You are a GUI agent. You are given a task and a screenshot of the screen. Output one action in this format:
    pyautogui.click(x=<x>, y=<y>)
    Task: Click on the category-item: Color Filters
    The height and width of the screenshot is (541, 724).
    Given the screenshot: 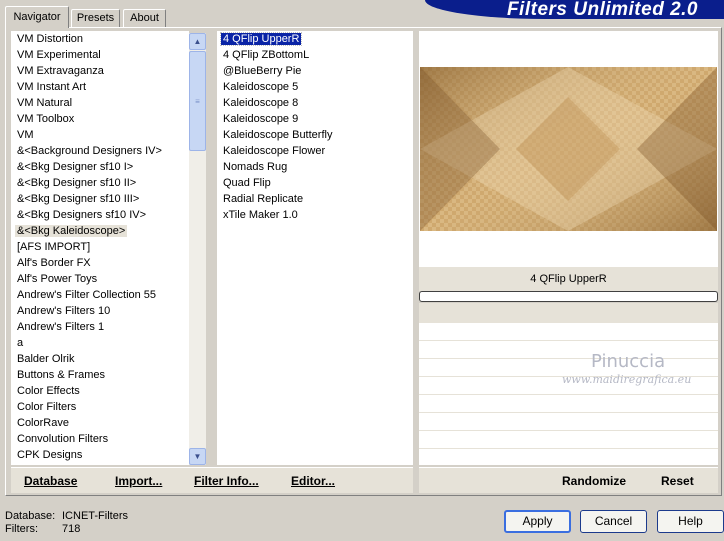 What is the action you would take?
    pyautogui.click(x=100, y=407)
    